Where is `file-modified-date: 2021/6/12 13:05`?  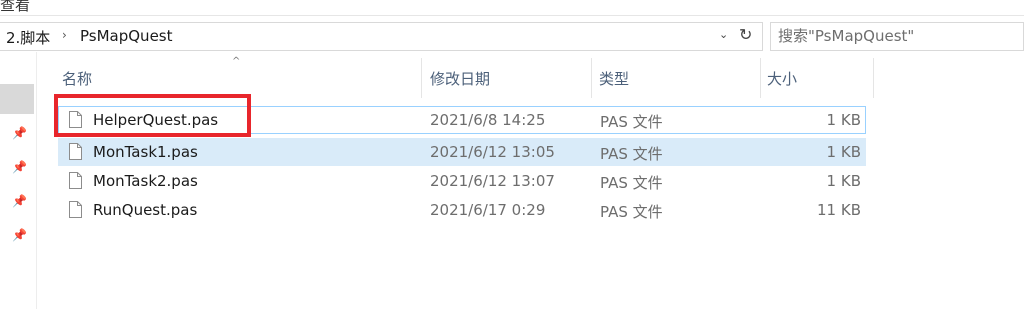
file-modified-date: 2021/6/12 13:05 is located at coordinates (492, 152).